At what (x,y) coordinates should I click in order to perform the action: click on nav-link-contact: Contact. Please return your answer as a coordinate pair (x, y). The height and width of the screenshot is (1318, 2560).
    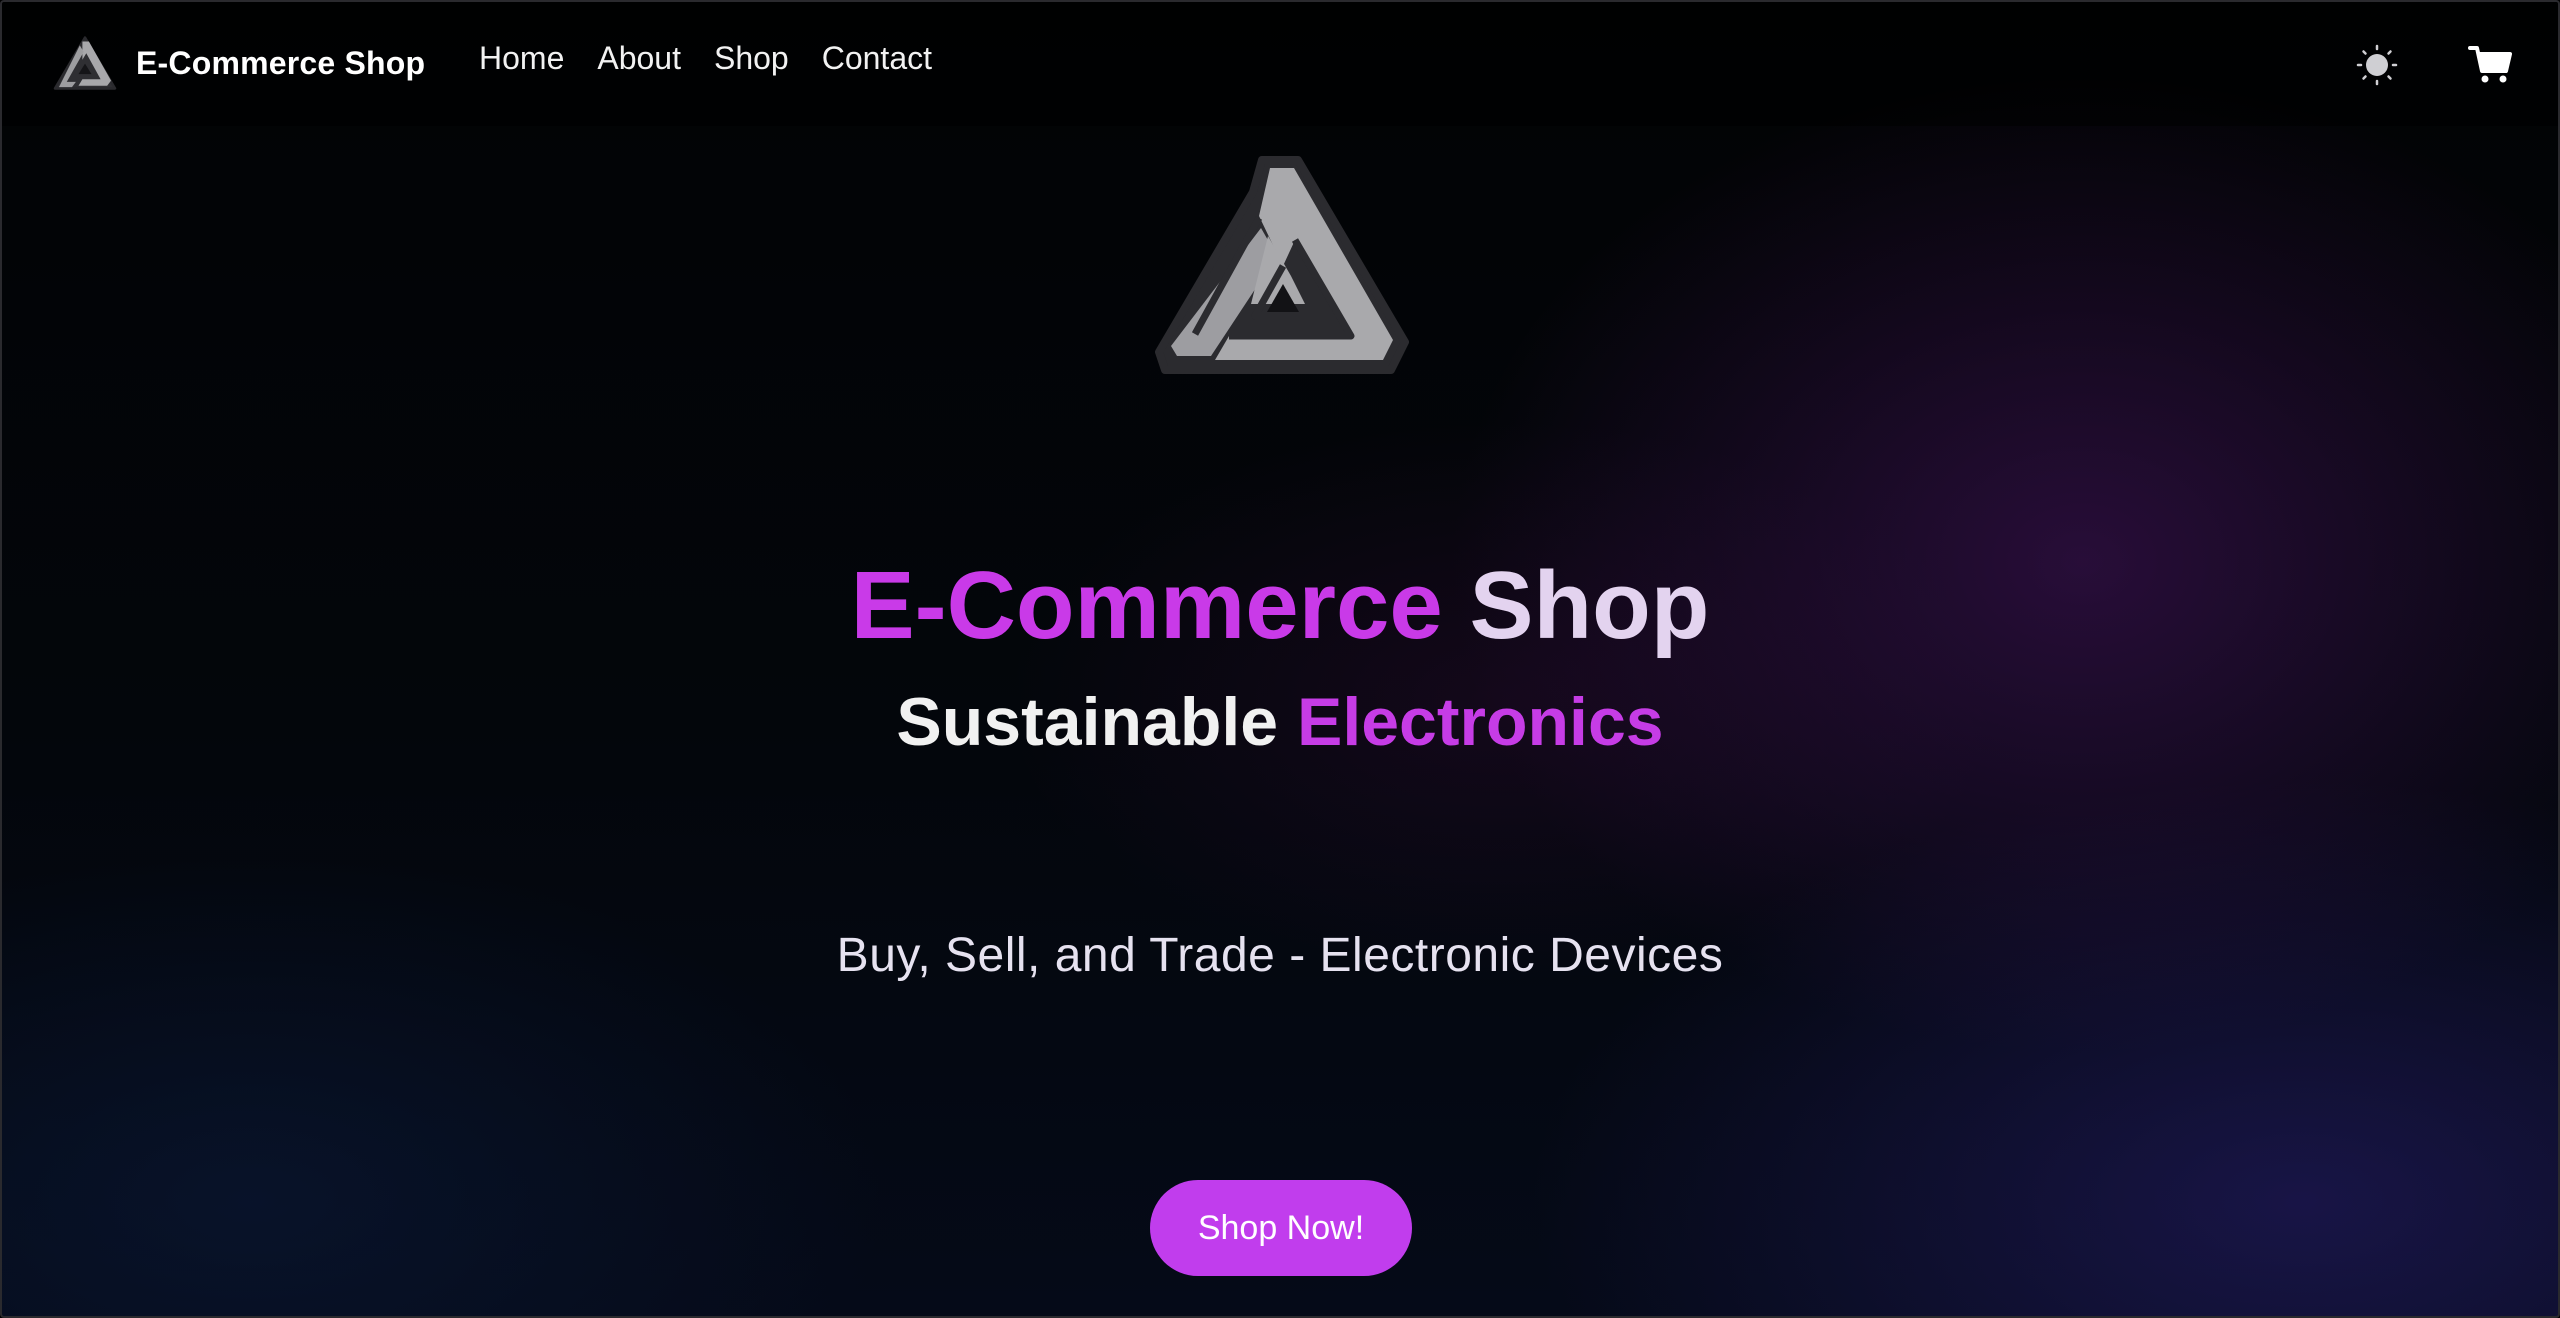
    Looking at the image, I should click on (877, 58).